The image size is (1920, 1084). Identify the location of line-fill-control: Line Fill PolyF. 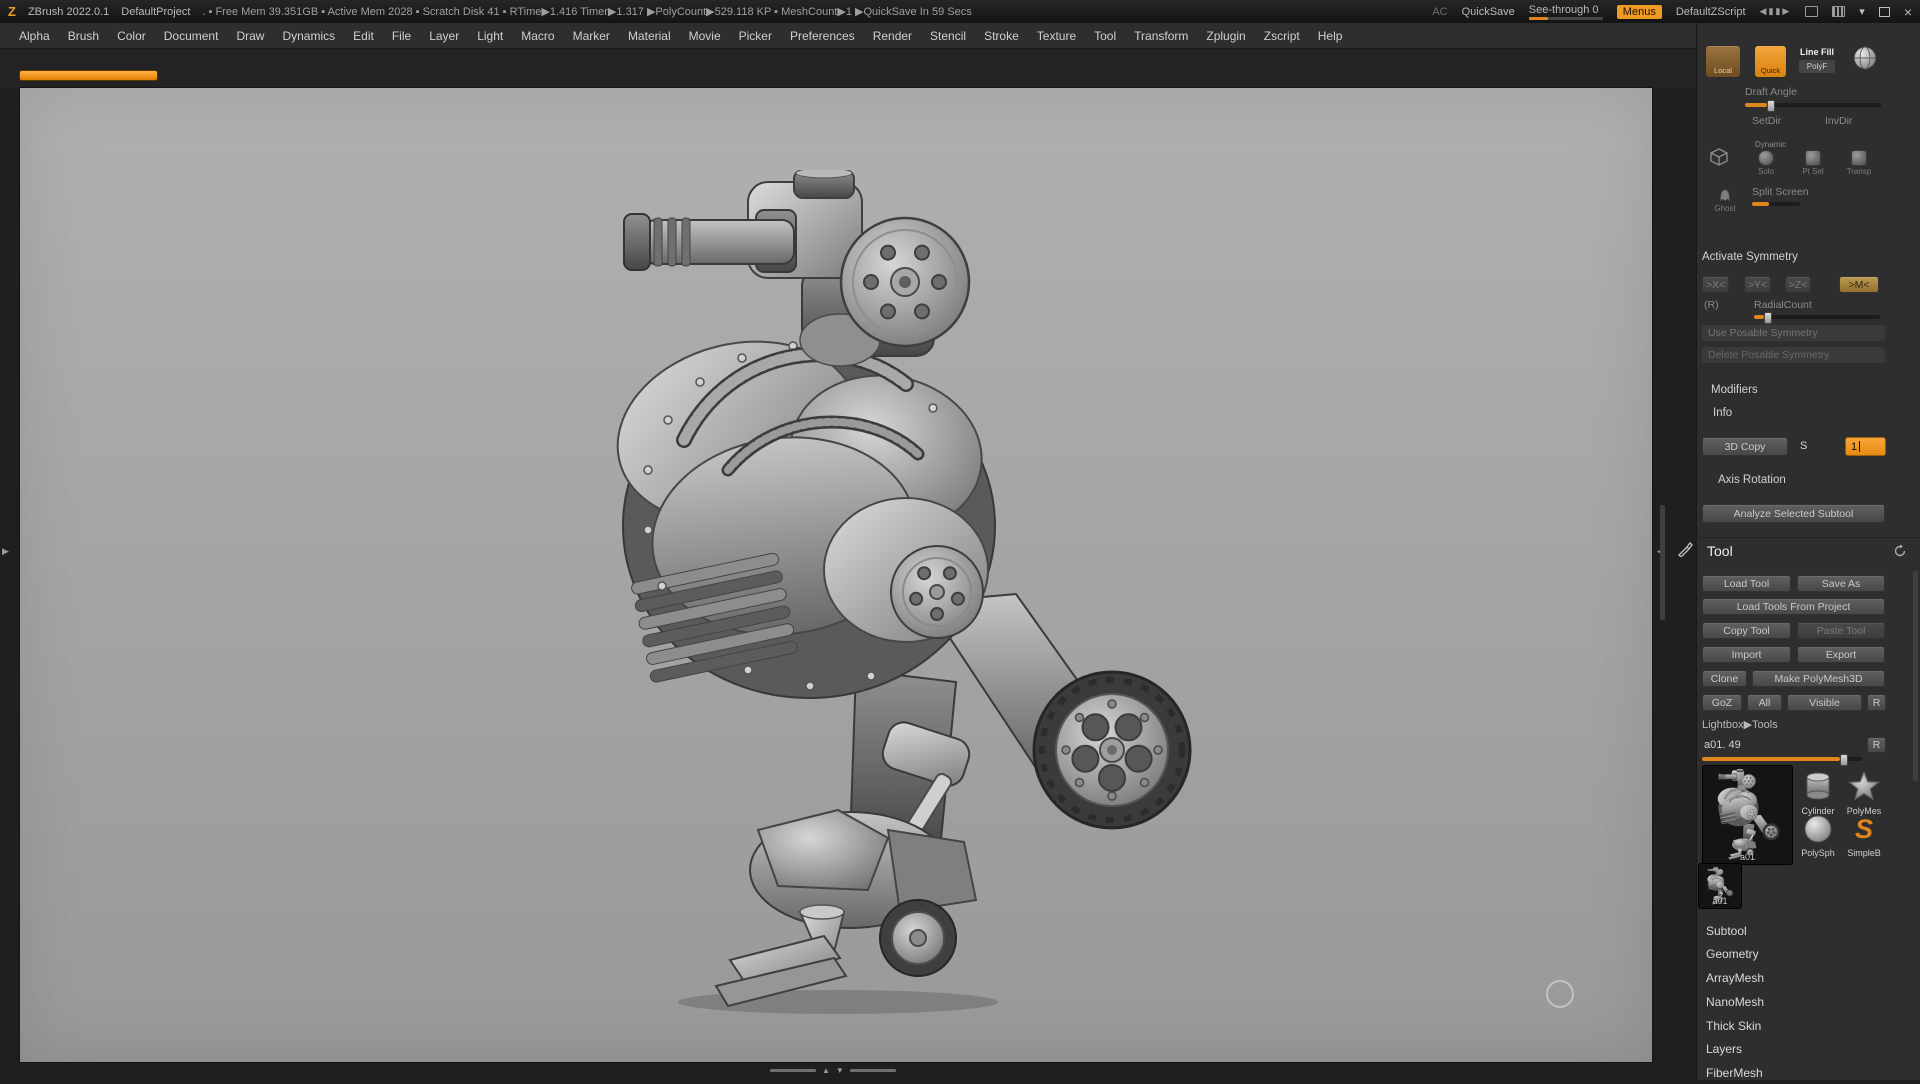
(1817, 60).